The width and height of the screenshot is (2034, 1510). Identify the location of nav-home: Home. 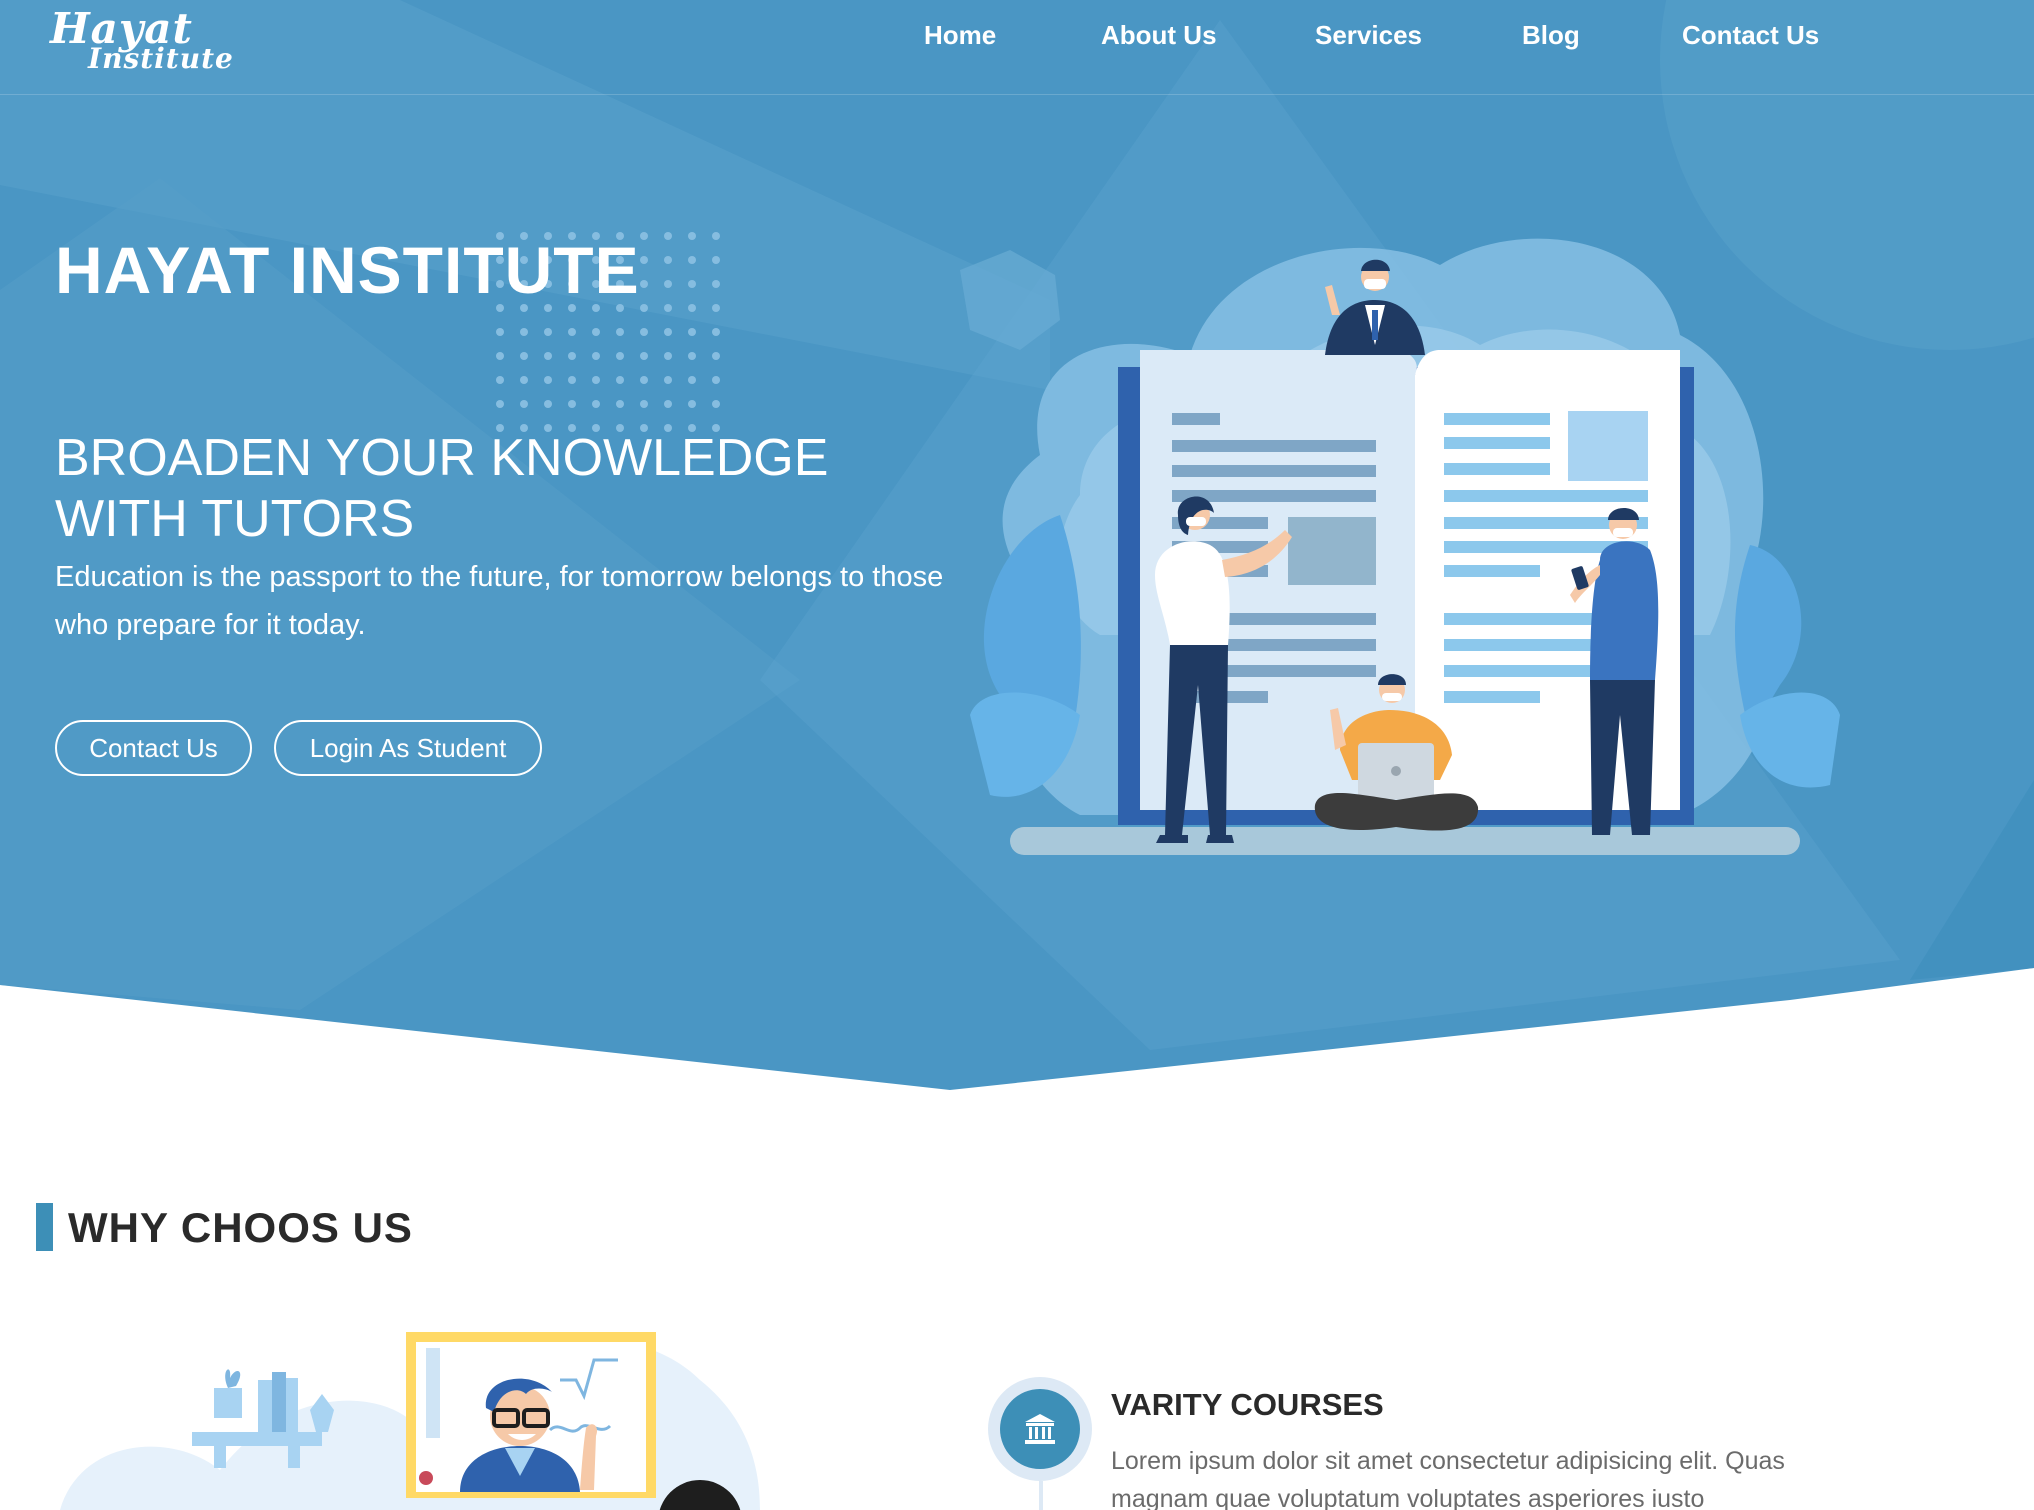
(960, 35).